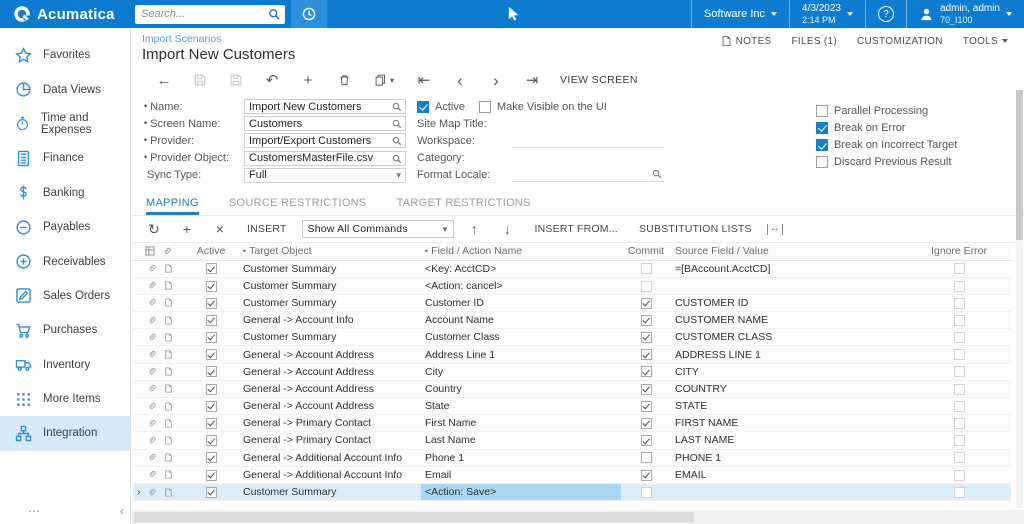 This screenshot has width=1024, height=524. I want to click on field-input: Full ▾, so click(325, 175).